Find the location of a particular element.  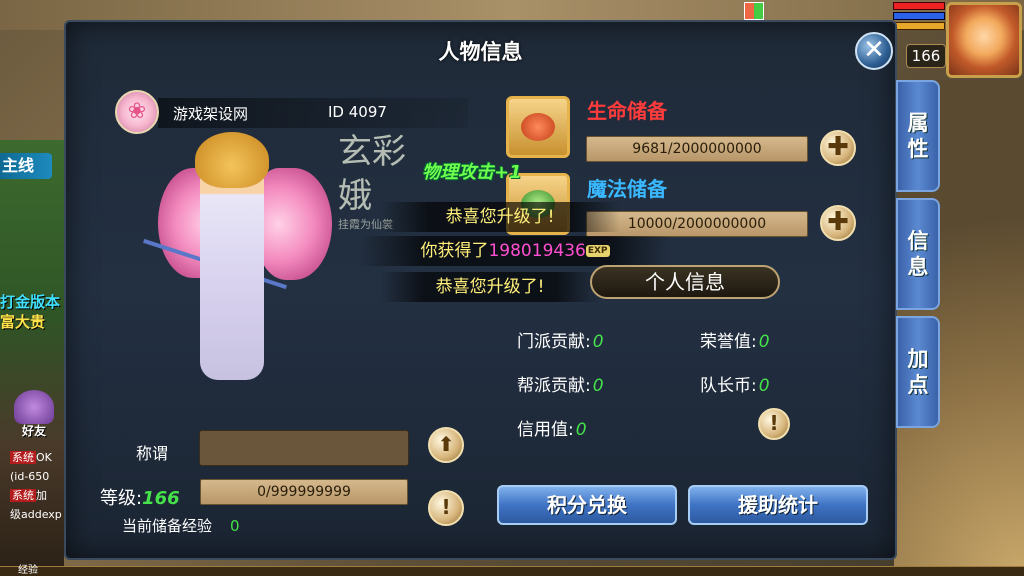

exp-icon: EXP is located at coordinates (597, 251).